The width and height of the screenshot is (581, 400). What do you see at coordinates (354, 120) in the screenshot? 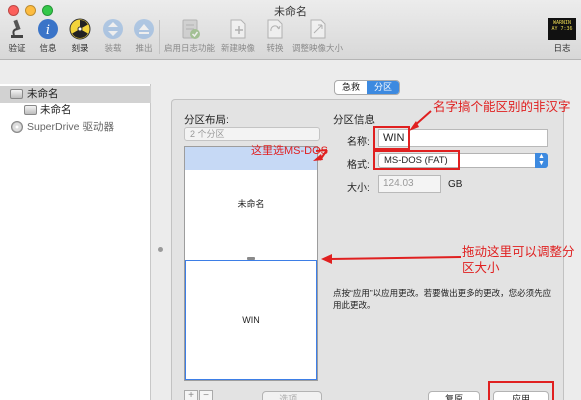
I see `partition-info-heading: 分区信息` at bounding box center [354, 120].